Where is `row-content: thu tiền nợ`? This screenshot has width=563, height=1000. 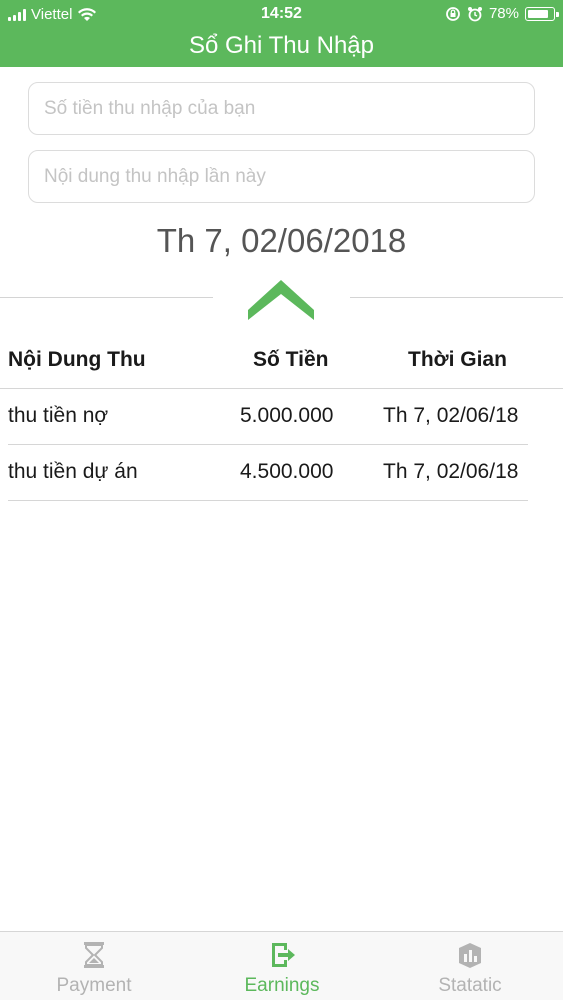 row-content: thu tiền nợ is located at coordinates (58, 415).